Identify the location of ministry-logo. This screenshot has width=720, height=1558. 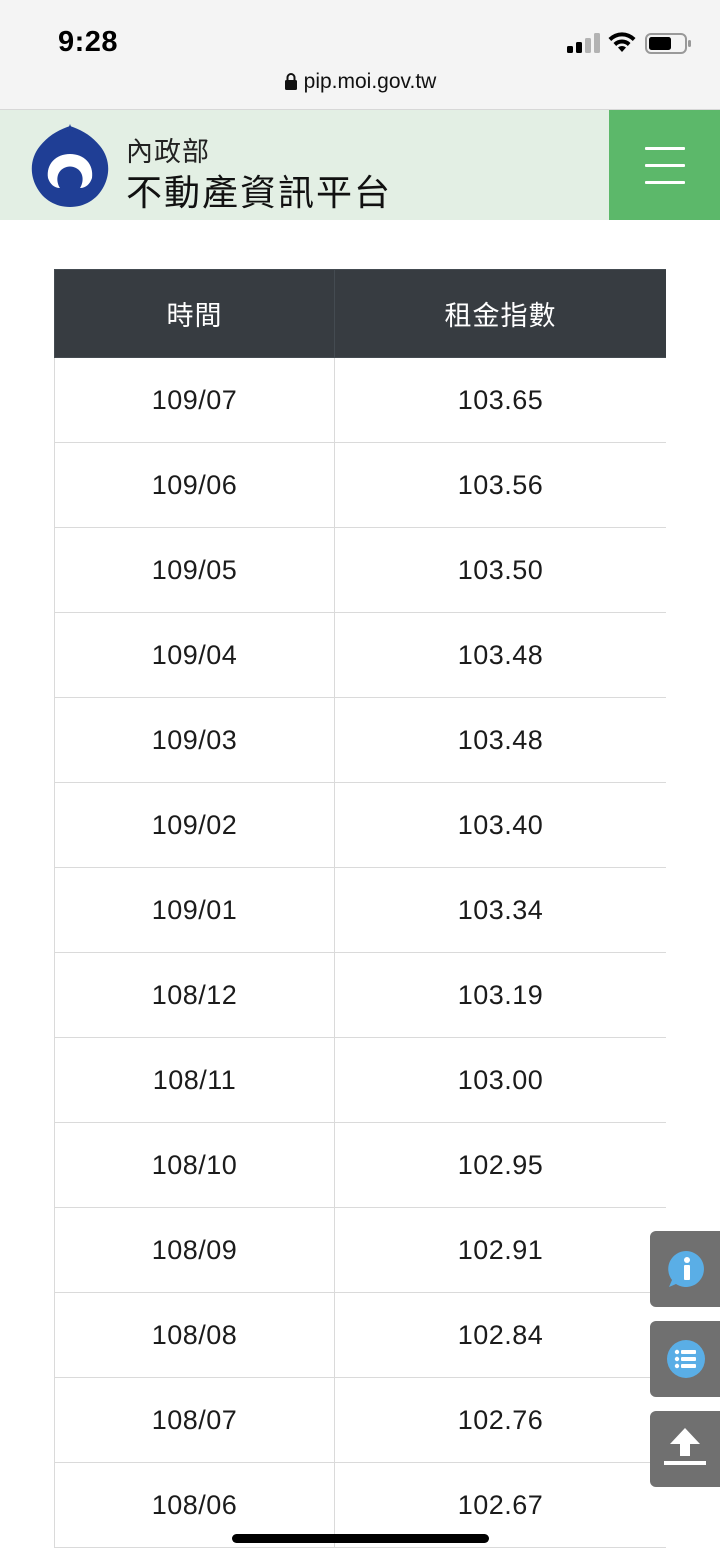
(70, 166).